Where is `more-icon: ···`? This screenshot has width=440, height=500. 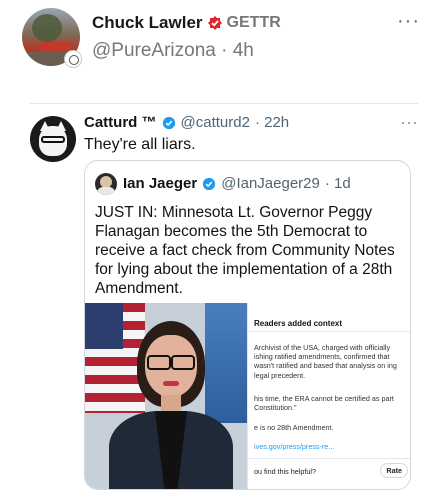 more-icon: ··· is located at coordinates (408, 21).